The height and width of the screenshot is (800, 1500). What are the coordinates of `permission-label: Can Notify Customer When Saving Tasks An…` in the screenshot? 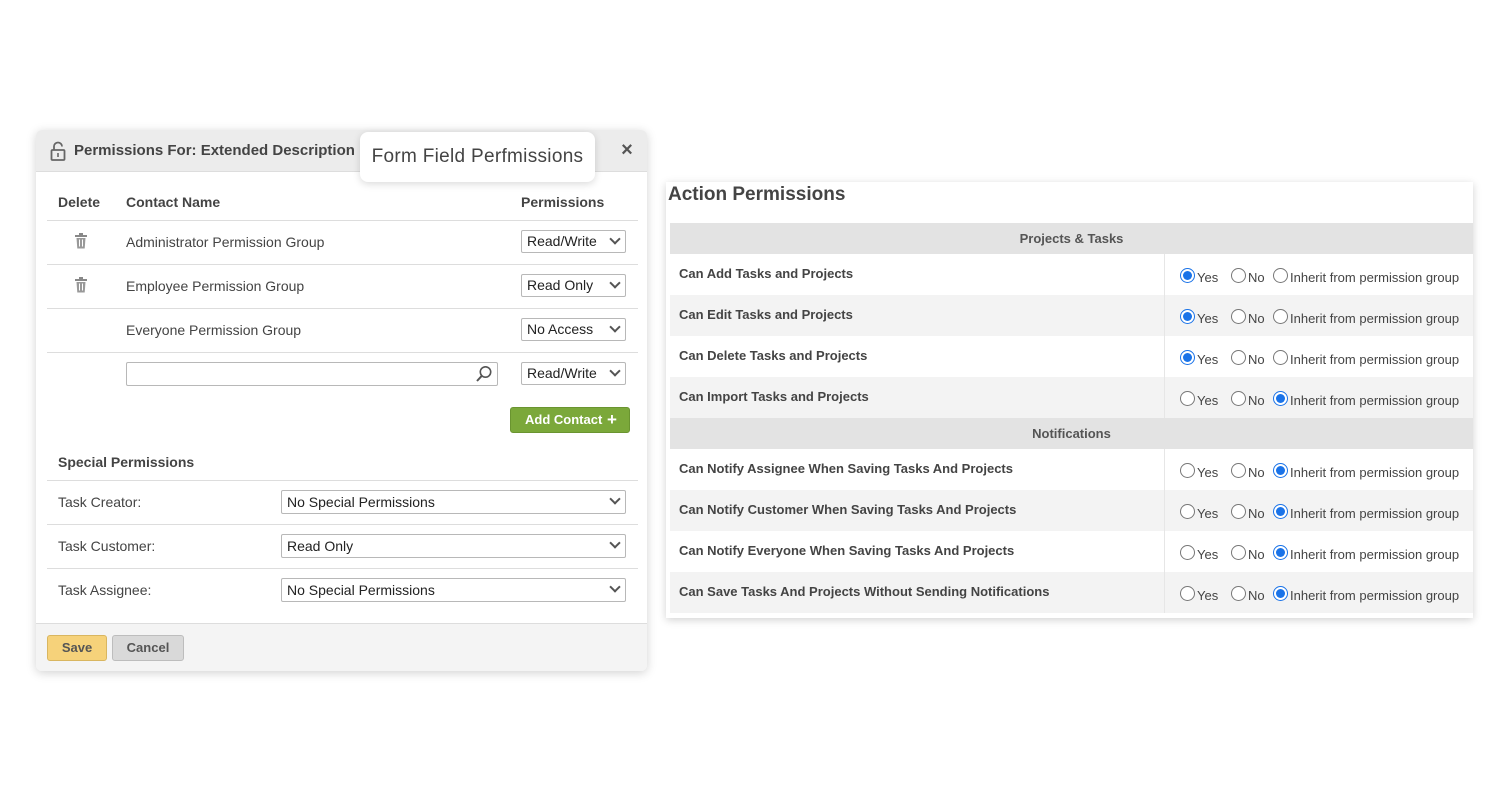 It's located at (848, 509).